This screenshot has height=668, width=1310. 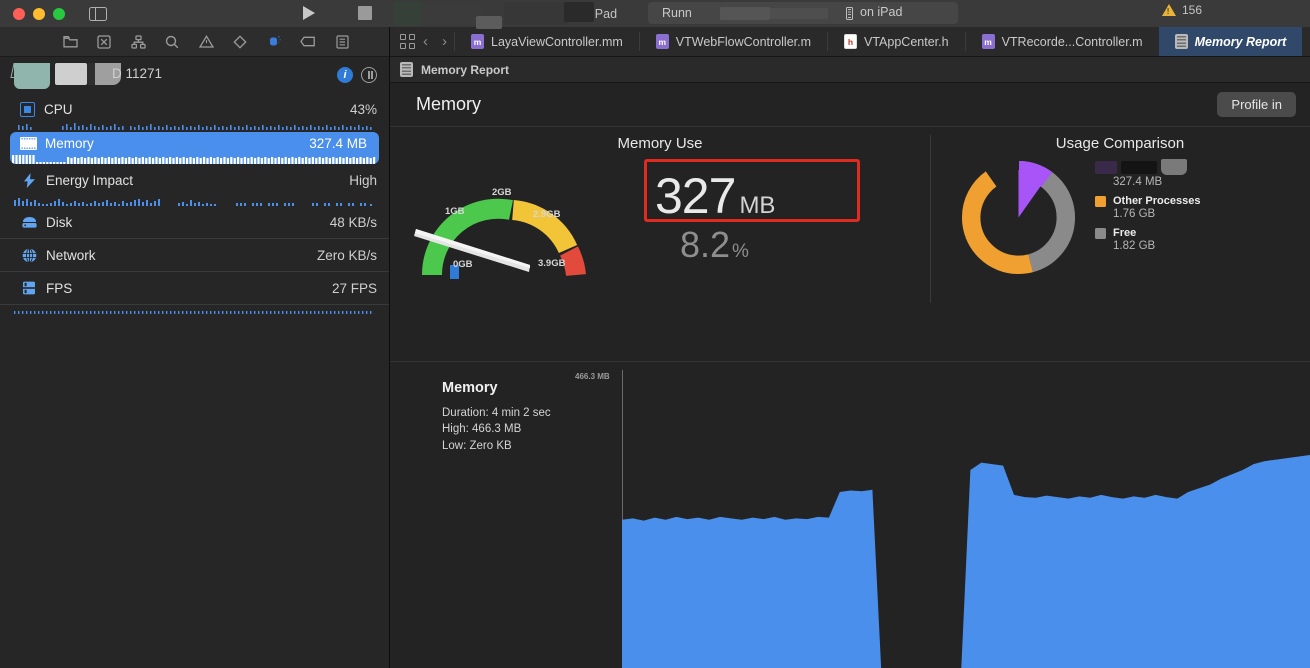 I want to click on editor-tab-label-0: LayaViewController.mm, so click(x=557, y=41).